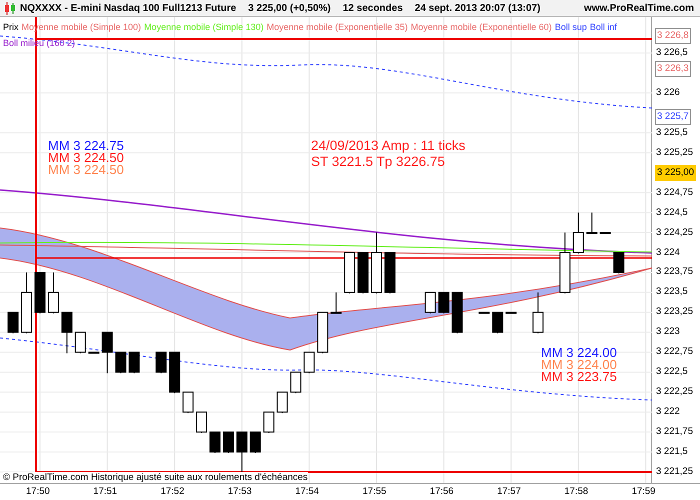  Describe the element at coordinates (674, 392) in the screenshot. I see `price-tick-label: 3 222,25` at that location.